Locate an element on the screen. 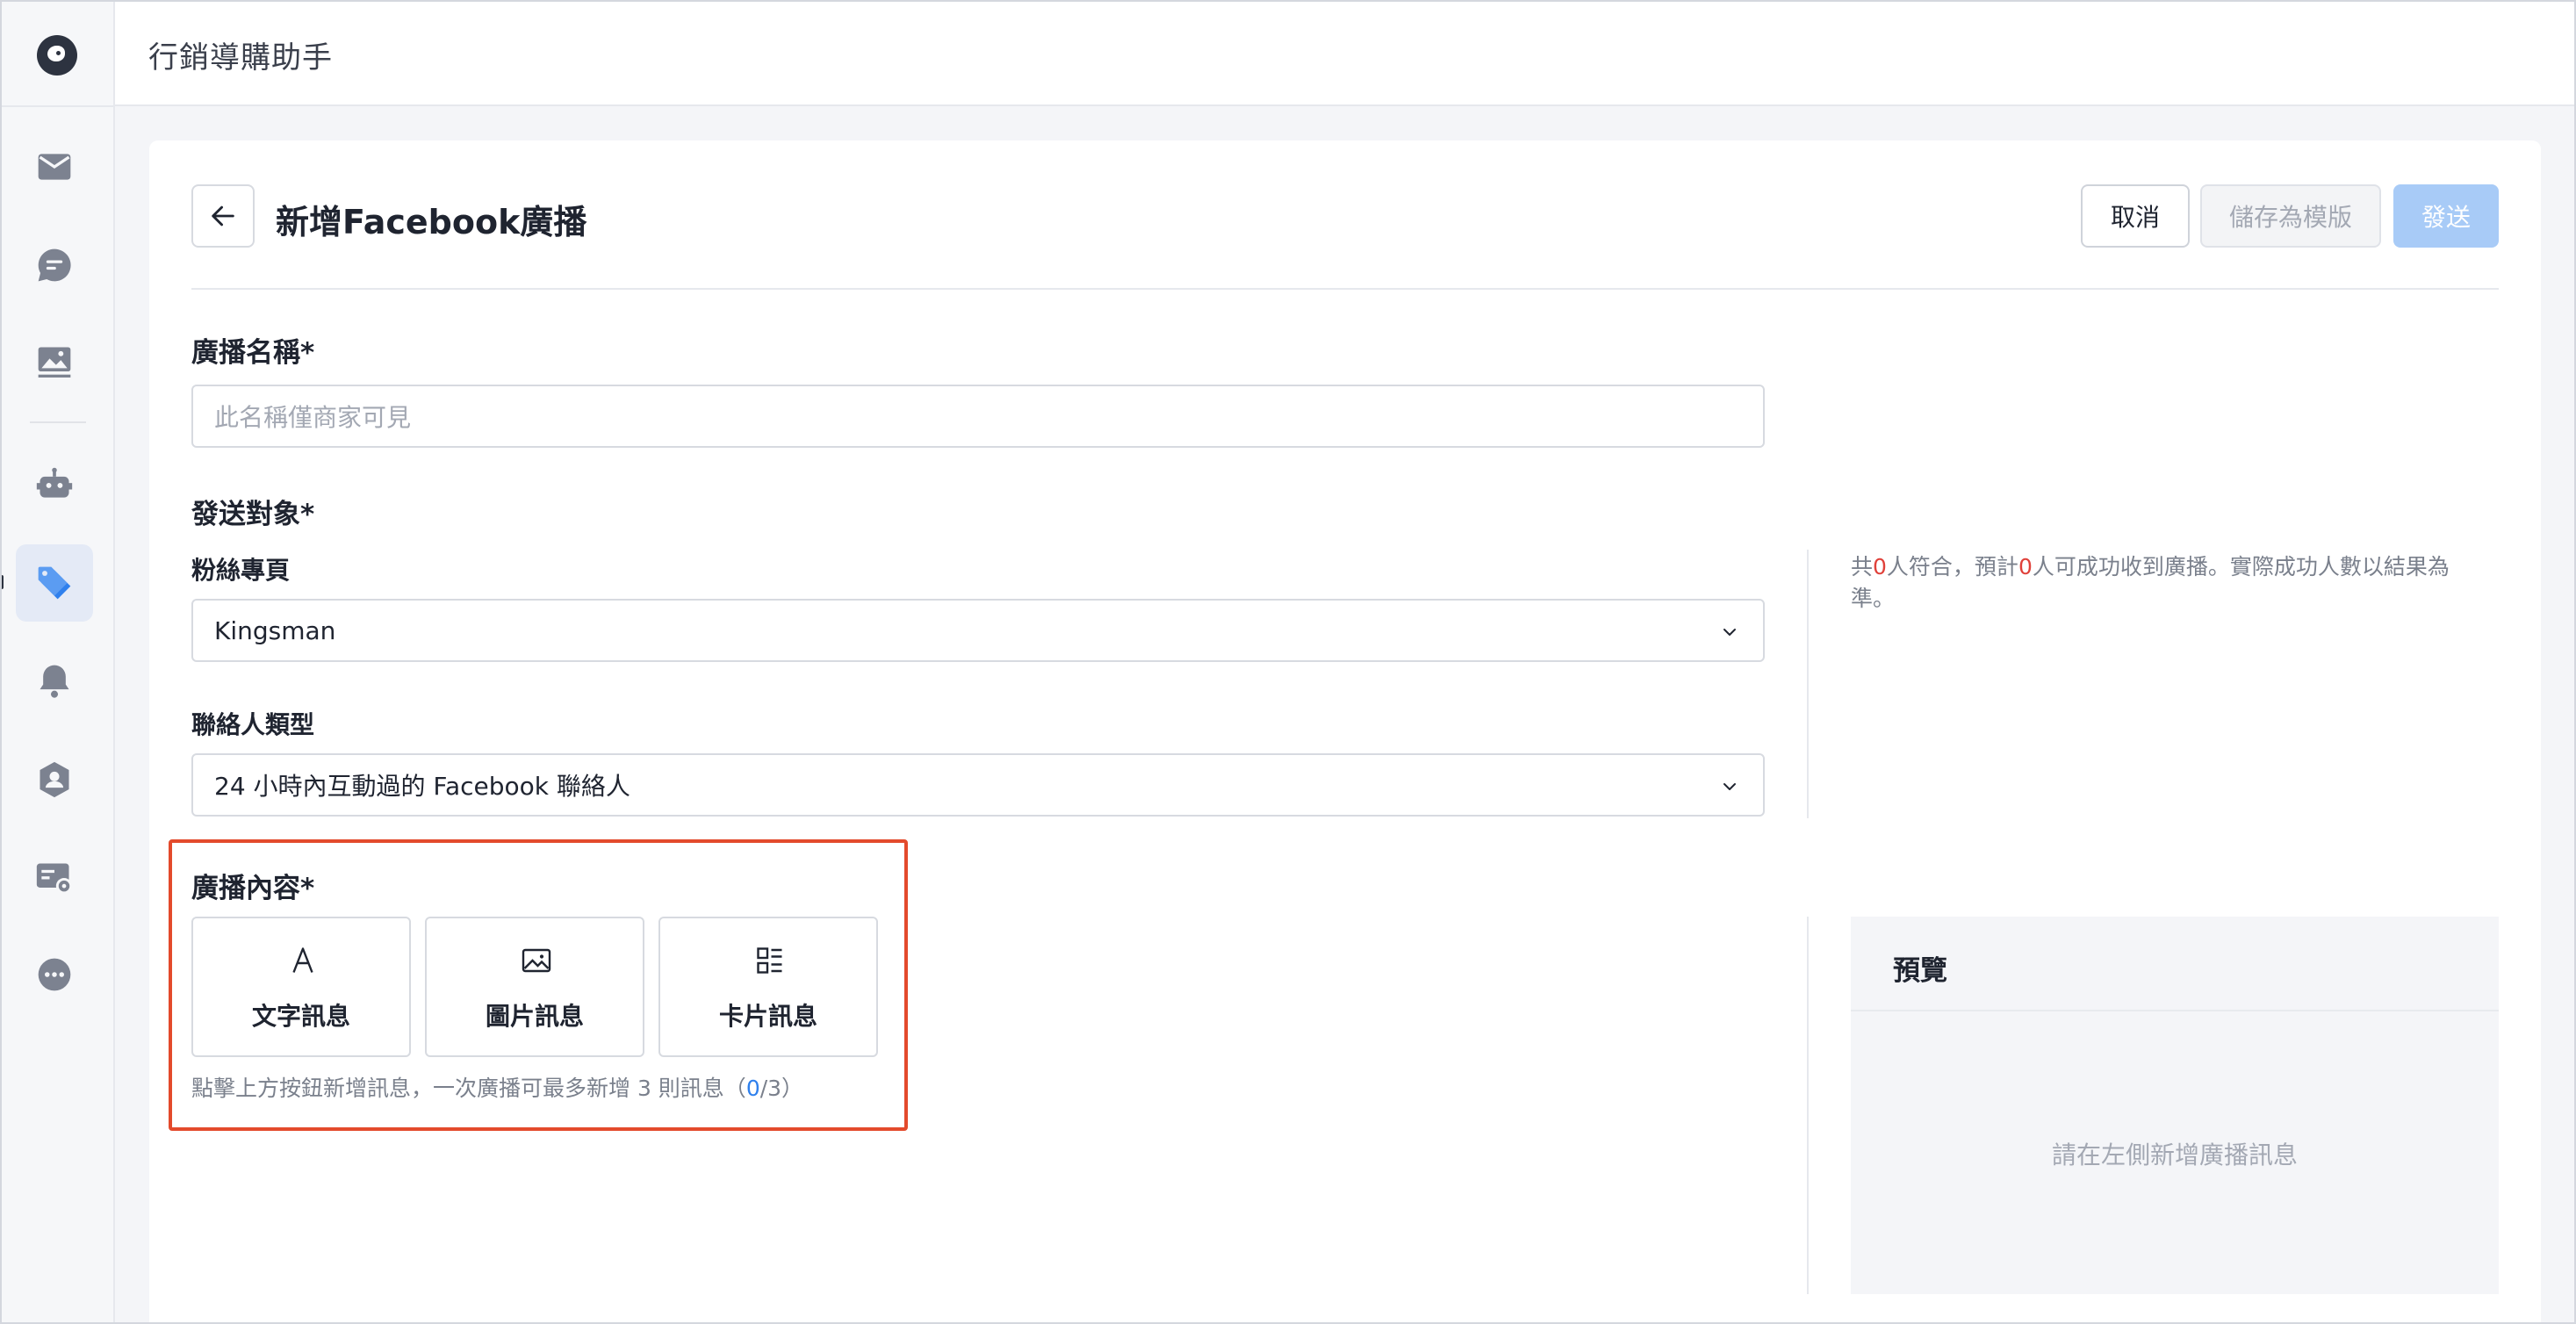 This screenshot has height=1324, width=2576. message-count: 0 is located at coordinates (752, 1088).